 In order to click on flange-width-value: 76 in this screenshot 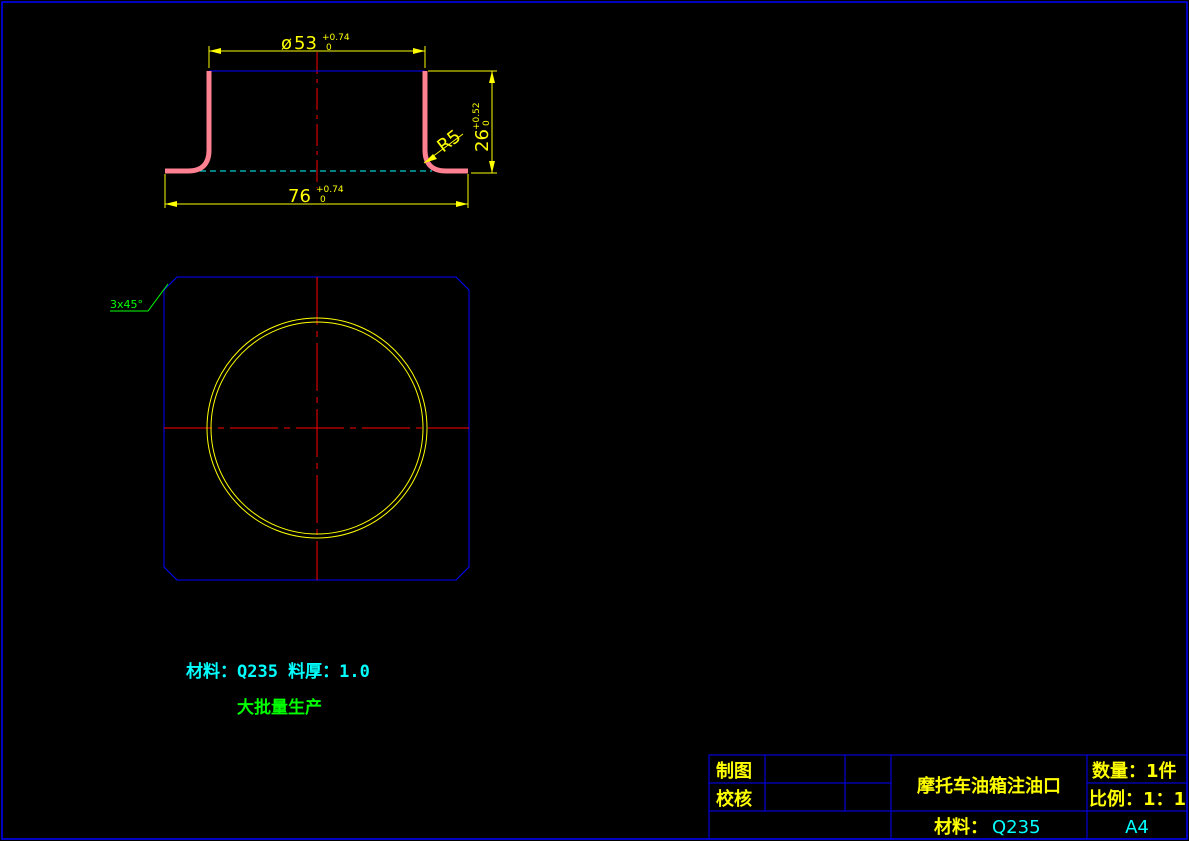, I will do `click(299, 196)`.